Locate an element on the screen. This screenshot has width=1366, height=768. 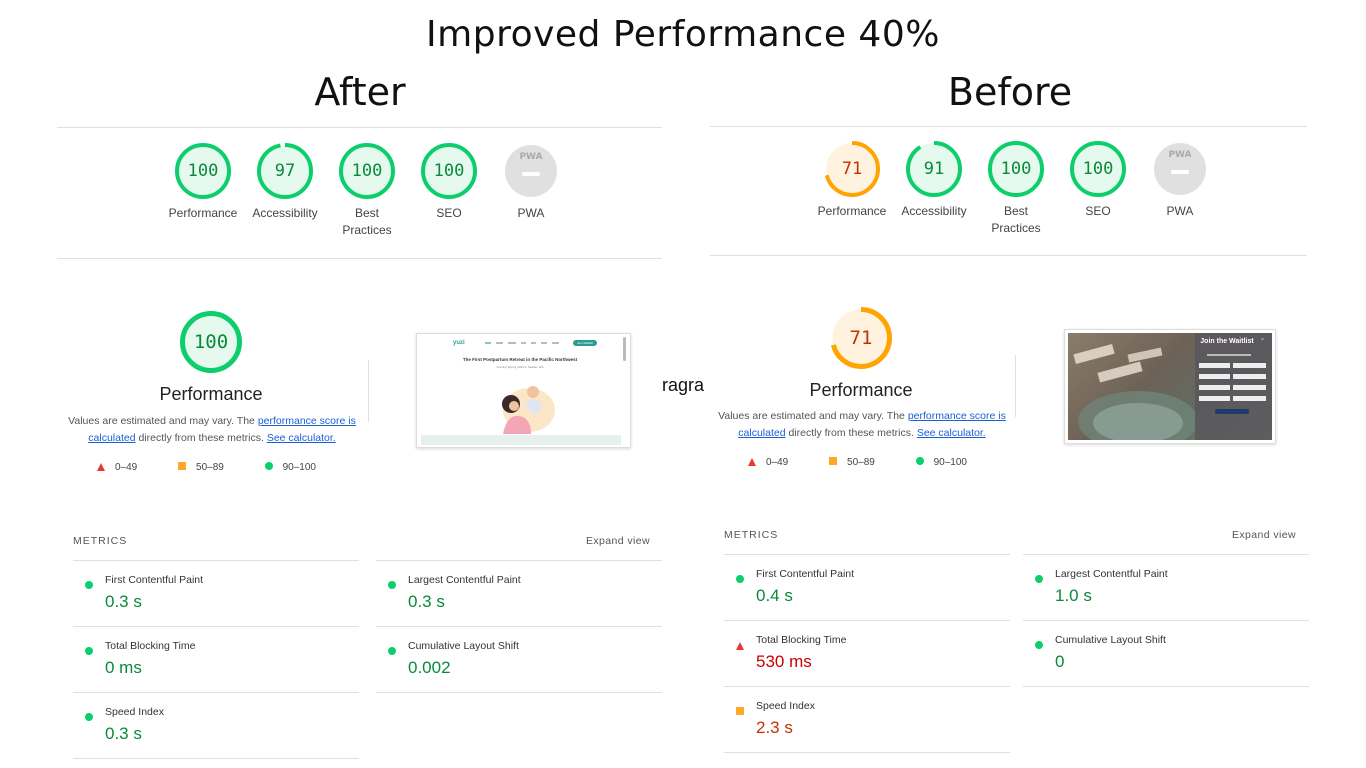
gauge-score: 100 is located at coordinates (1016, 169).